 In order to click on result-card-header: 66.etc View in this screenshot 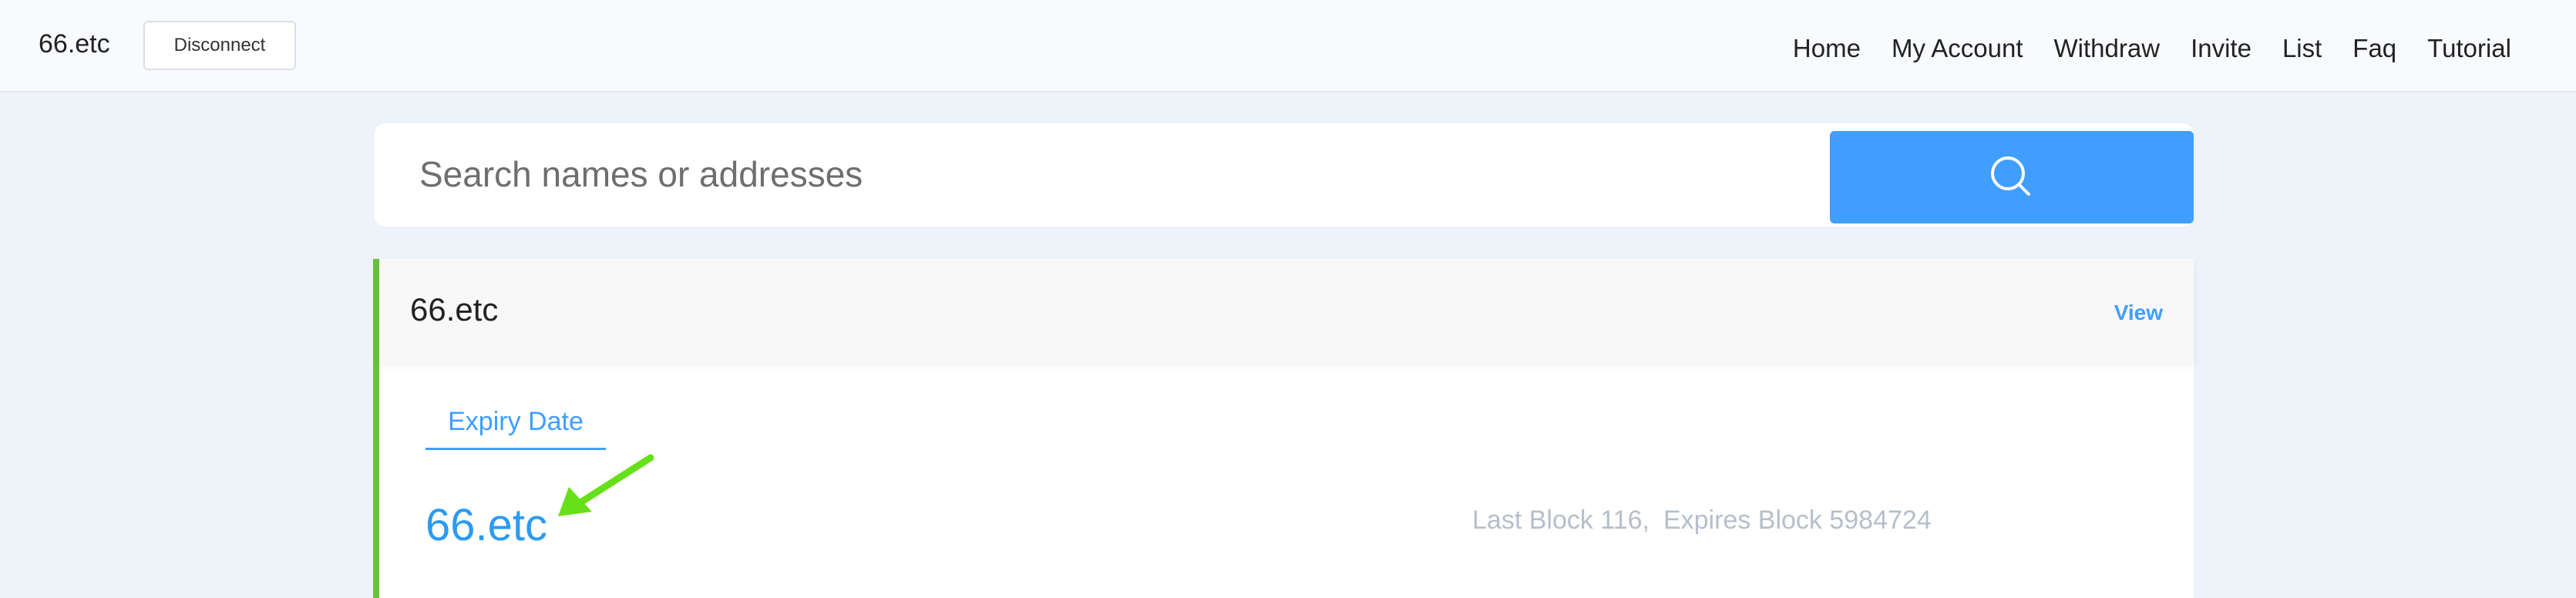, I will do `click(1286, 310)`.